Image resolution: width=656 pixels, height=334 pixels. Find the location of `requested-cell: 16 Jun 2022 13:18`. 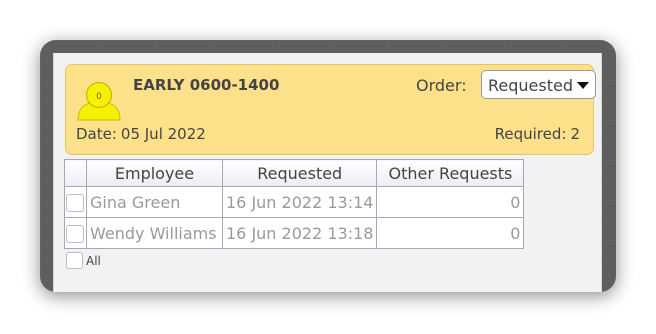

requested-cell: 16 Jun 2022 13:18 is located at coordinates (299, 233).